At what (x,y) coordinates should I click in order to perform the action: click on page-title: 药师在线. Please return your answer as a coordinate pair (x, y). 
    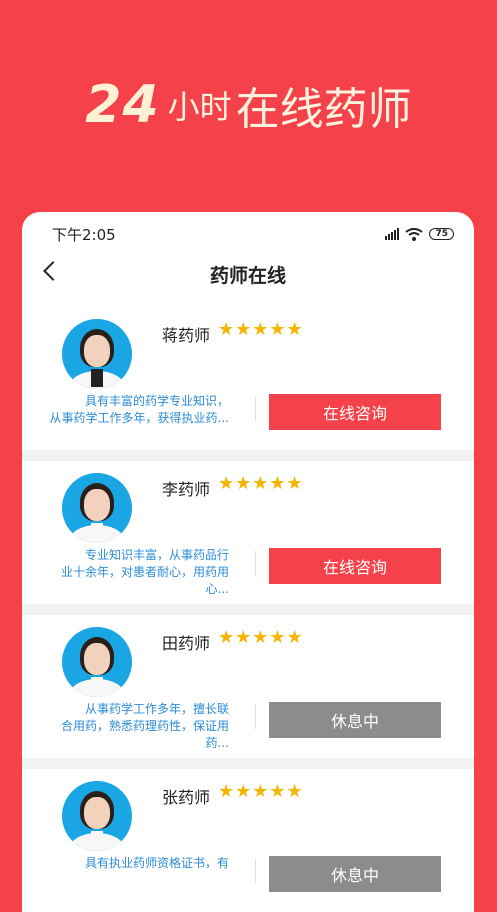
    Looking at the image, I should click on (247, 275).